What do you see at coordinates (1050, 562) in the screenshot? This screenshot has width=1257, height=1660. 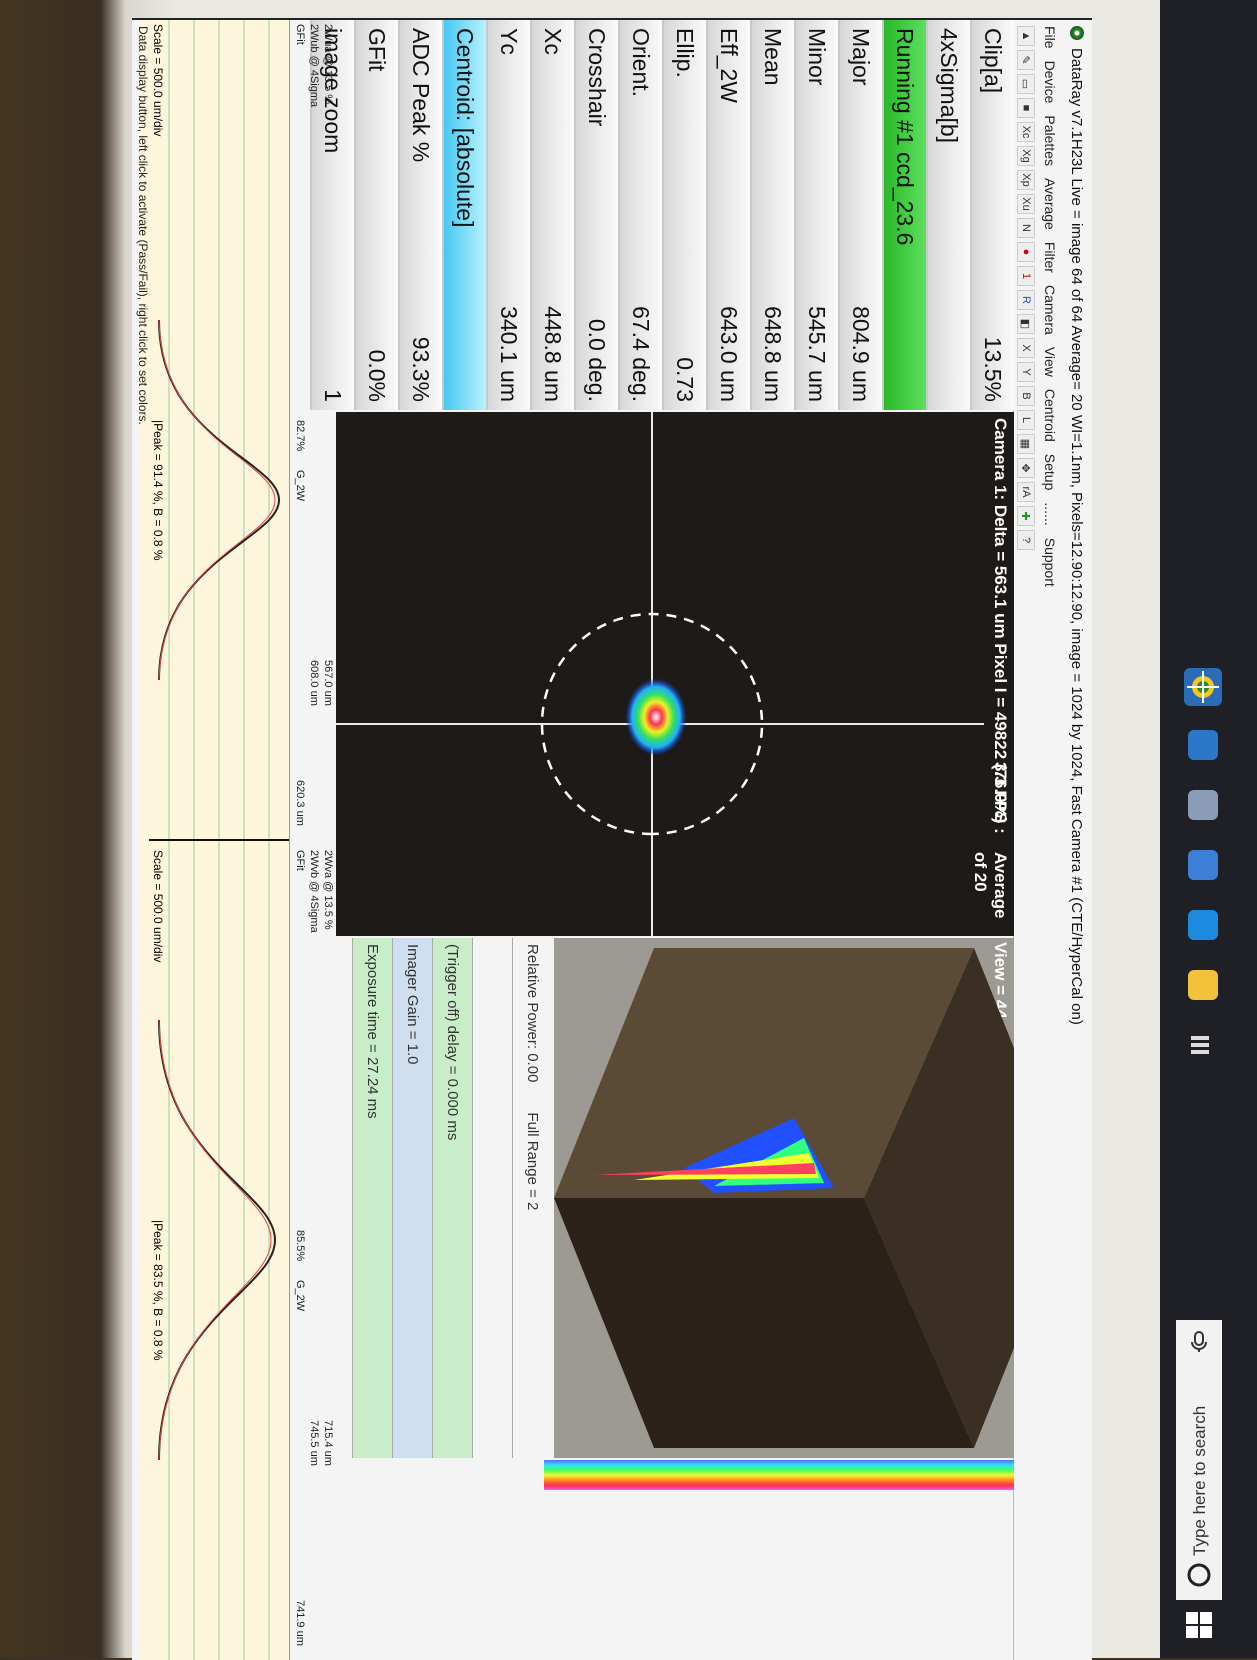 I see `menu-support: Support` at bounding box center [1050, 562].